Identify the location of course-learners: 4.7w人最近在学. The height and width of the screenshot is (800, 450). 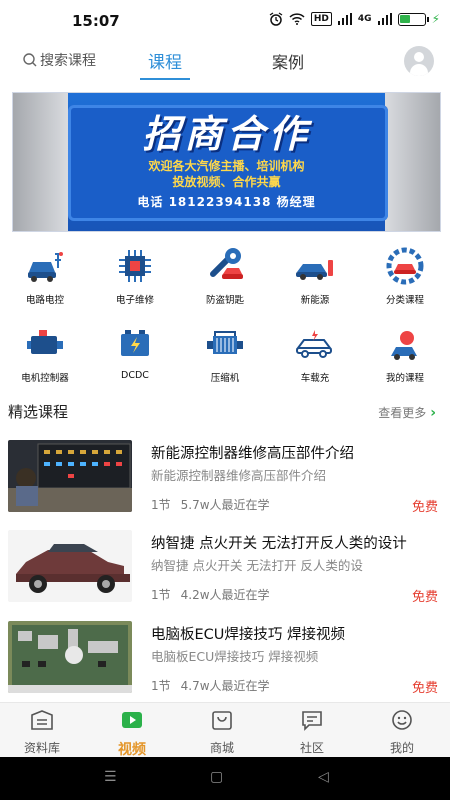
(225, 686).